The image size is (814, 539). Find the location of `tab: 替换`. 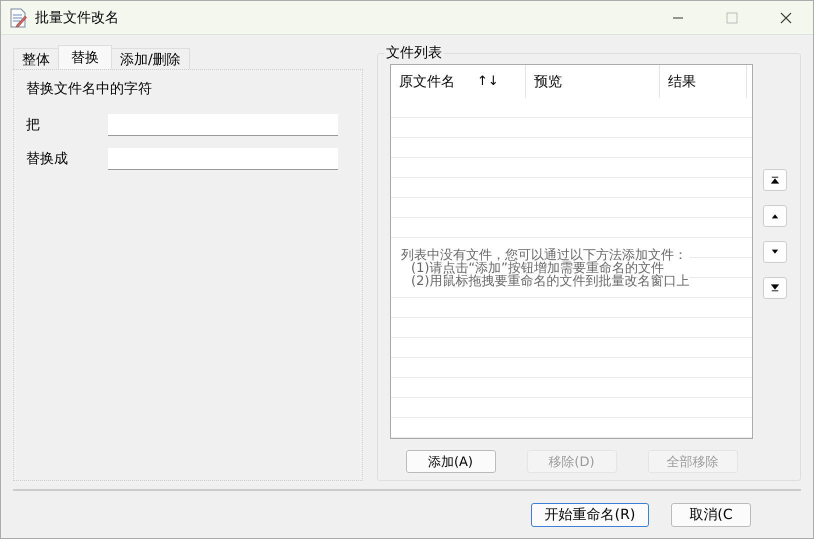

tab: 替换 is located at coordinates (85, 57).